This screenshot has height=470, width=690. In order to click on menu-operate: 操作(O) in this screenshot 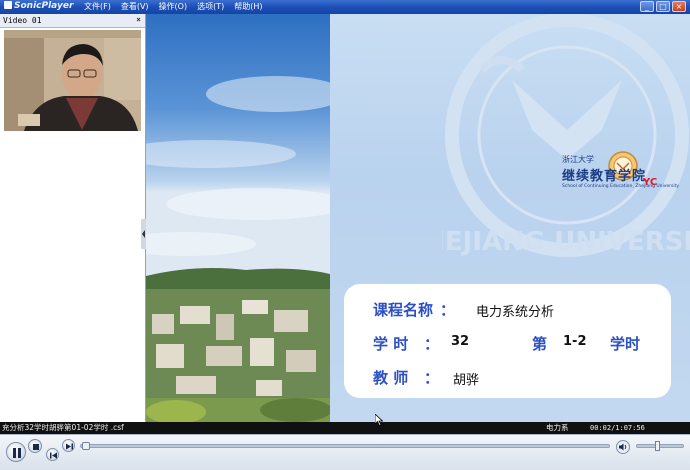, I will do `click(173, 6)`.